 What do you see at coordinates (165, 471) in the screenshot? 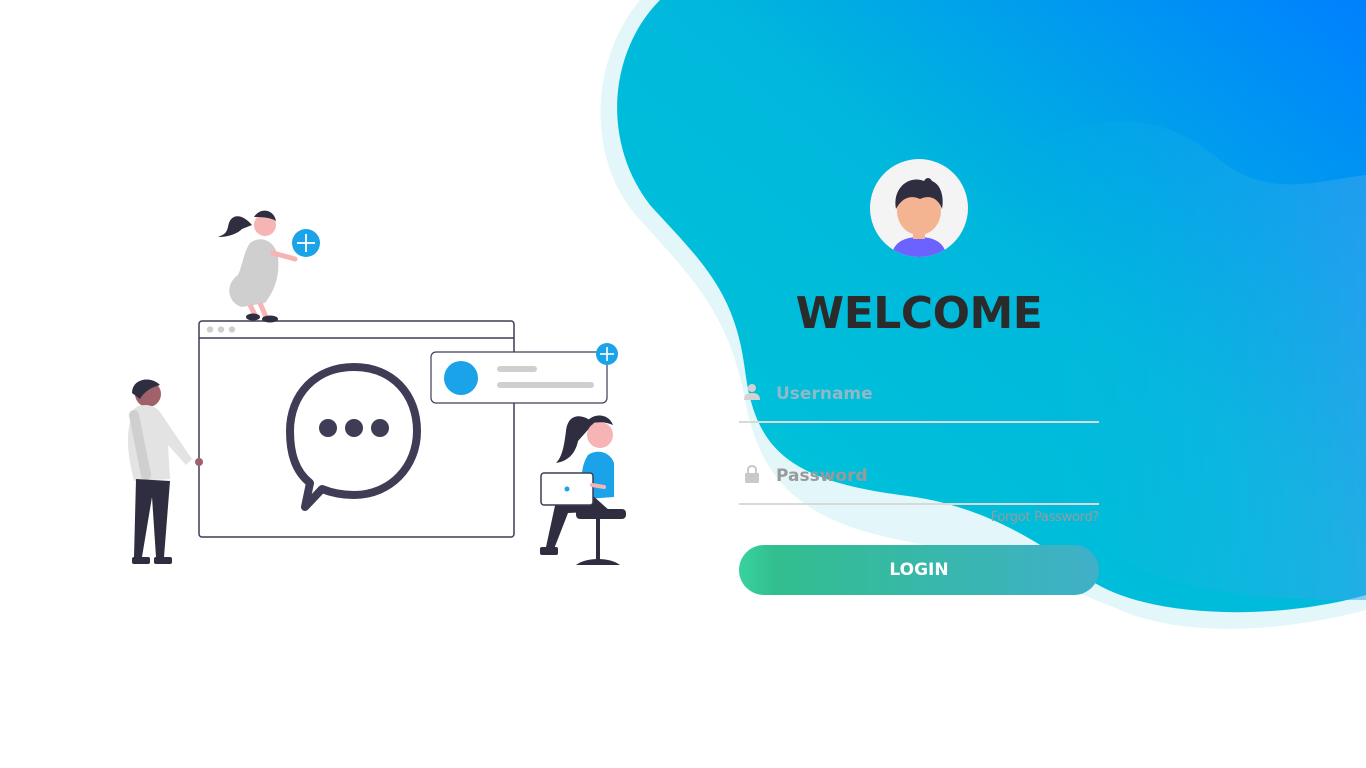
I see `person-left-figure` at bounding box center [165, 471].